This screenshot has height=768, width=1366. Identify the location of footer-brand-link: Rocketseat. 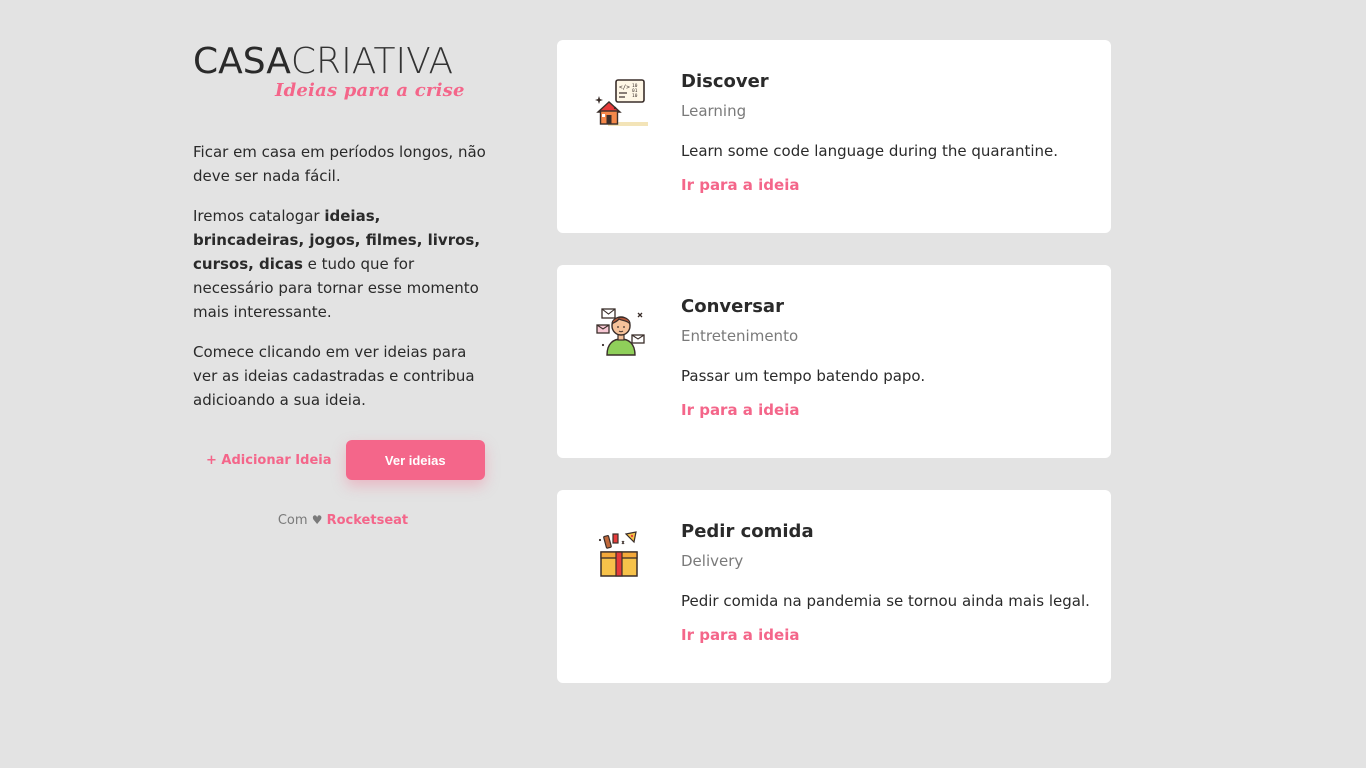
(368, 520).